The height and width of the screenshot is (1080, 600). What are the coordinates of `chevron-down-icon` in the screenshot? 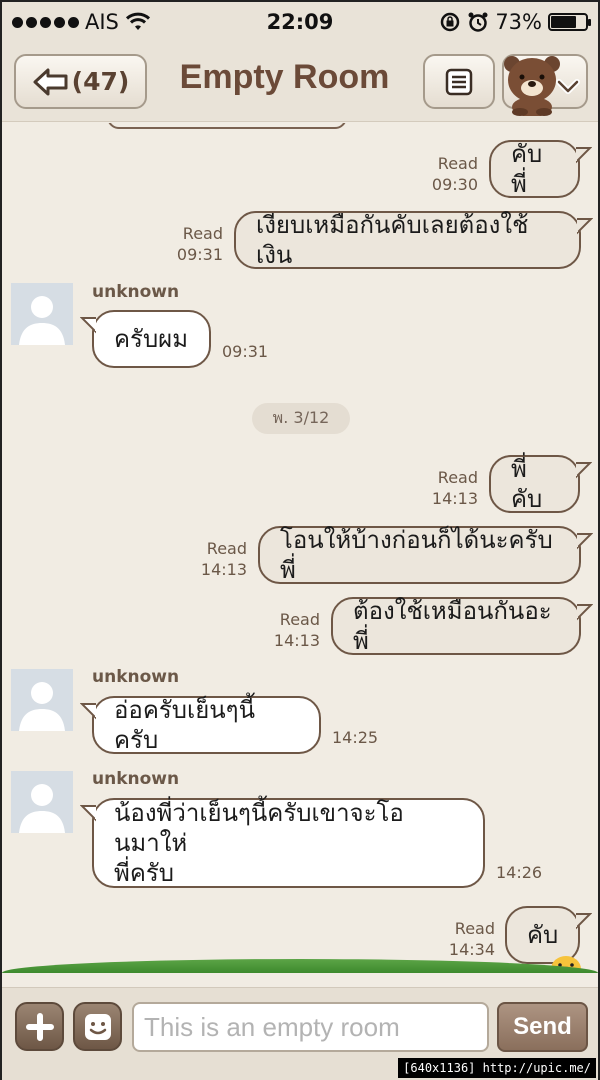 It's located at (568, 86).